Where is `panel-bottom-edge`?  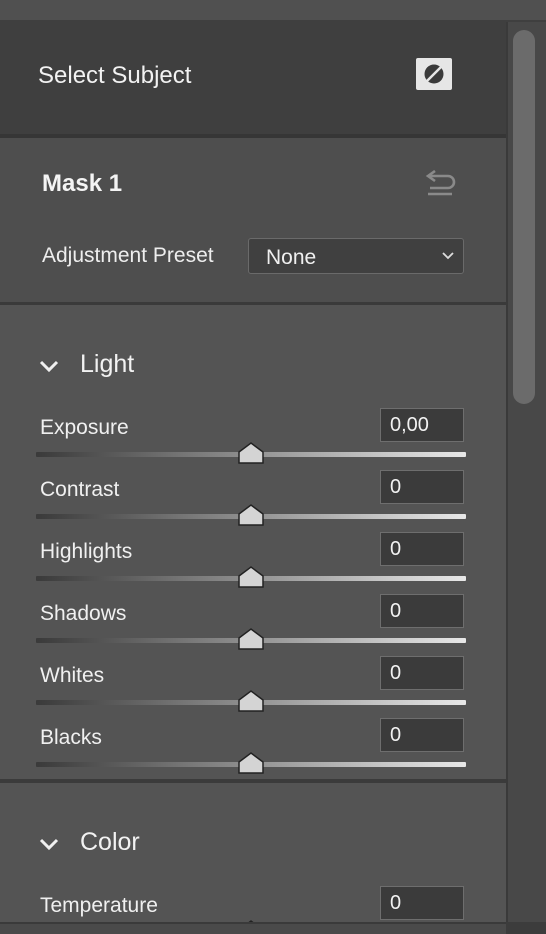 panel-bottom-edge is located at coordinates (253, 928).